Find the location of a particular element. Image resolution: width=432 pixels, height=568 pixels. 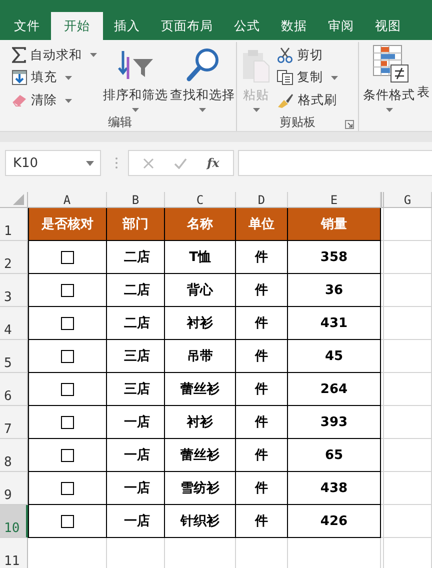

brush-icon is located at coordinates (285, 100).